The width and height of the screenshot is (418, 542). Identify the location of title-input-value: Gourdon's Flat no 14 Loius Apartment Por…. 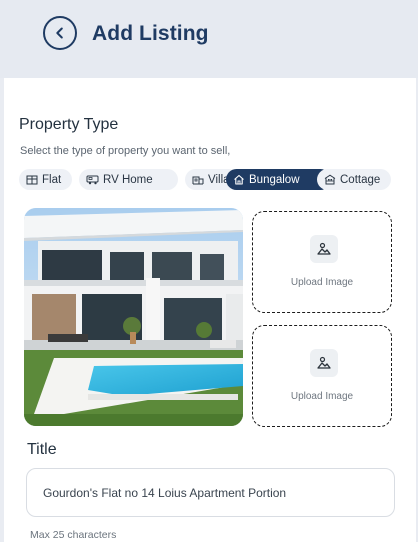
(165, 492).